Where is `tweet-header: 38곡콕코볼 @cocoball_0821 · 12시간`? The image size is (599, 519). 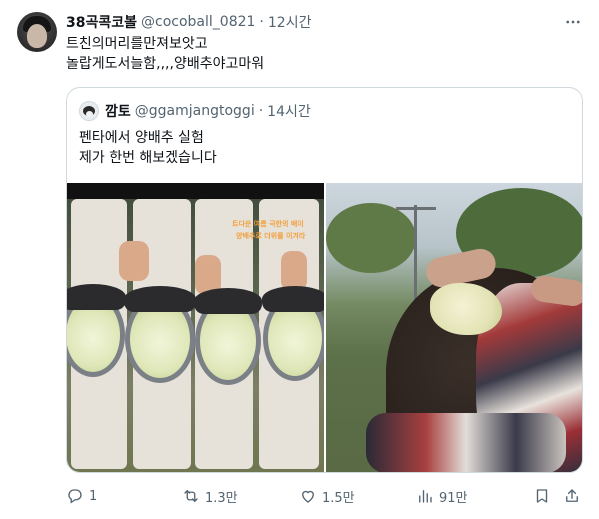
tweet-header: 38곡콕코볼 @cocoball_0821 · 12시간 is located at coordinates (188, 22).